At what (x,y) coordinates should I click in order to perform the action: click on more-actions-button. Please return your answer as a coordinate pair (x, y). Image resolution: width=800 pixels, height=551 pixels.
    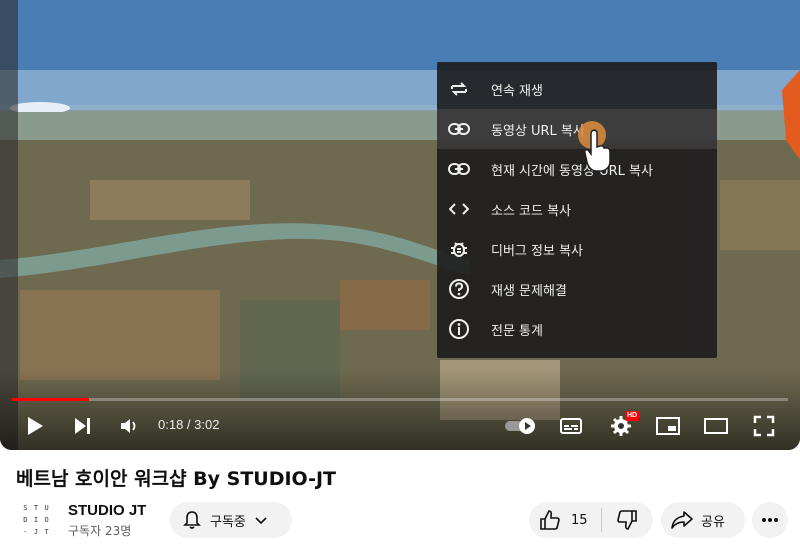
    Looking at the image, I should click on (770, 520).